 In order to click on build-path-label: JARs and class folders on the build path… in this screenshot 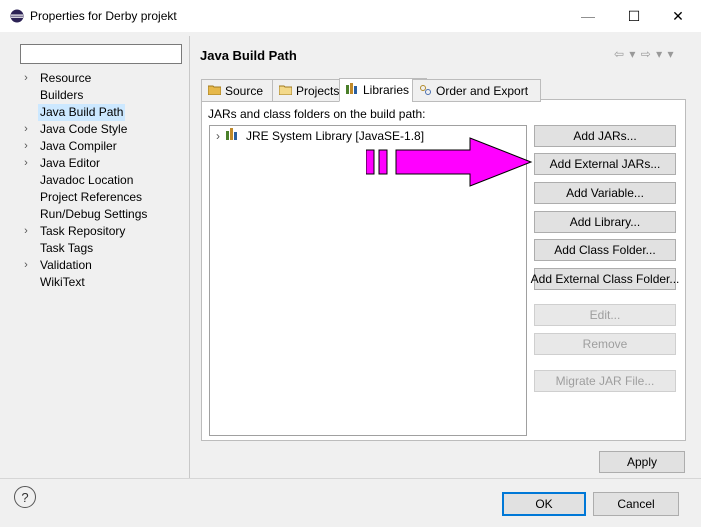, I will do `click(317, 114)`.